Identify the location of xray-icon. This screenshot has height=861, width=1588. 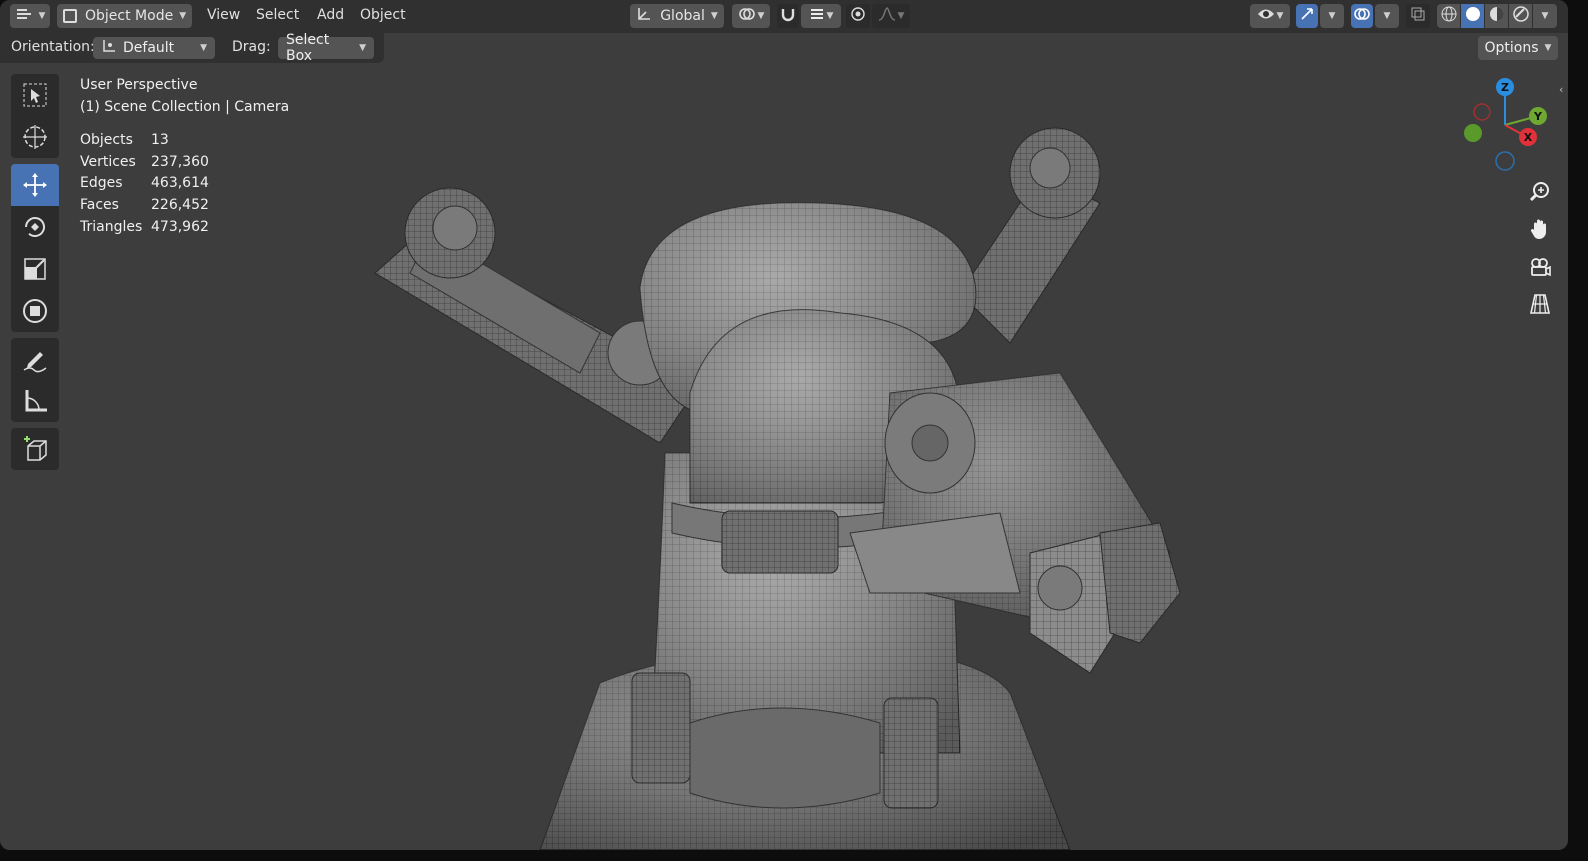
(1418, 16).